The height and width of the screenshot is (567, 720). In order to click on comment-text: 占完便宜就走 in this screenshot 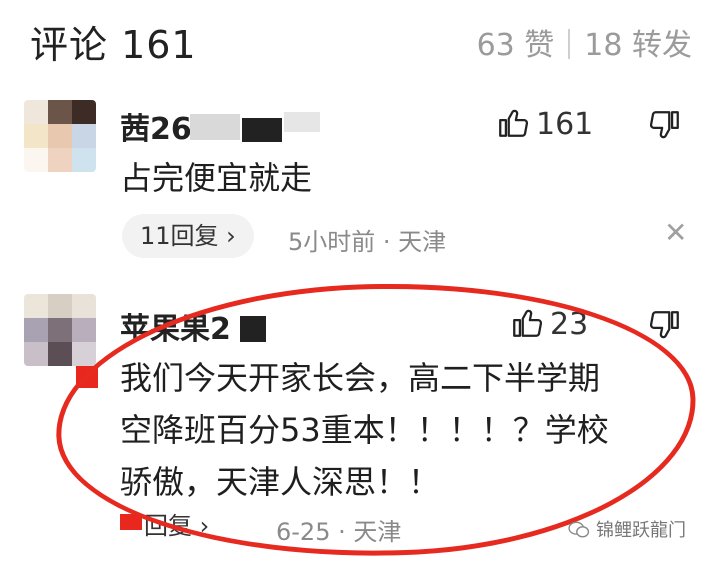, I will do `click(216, 178)`.